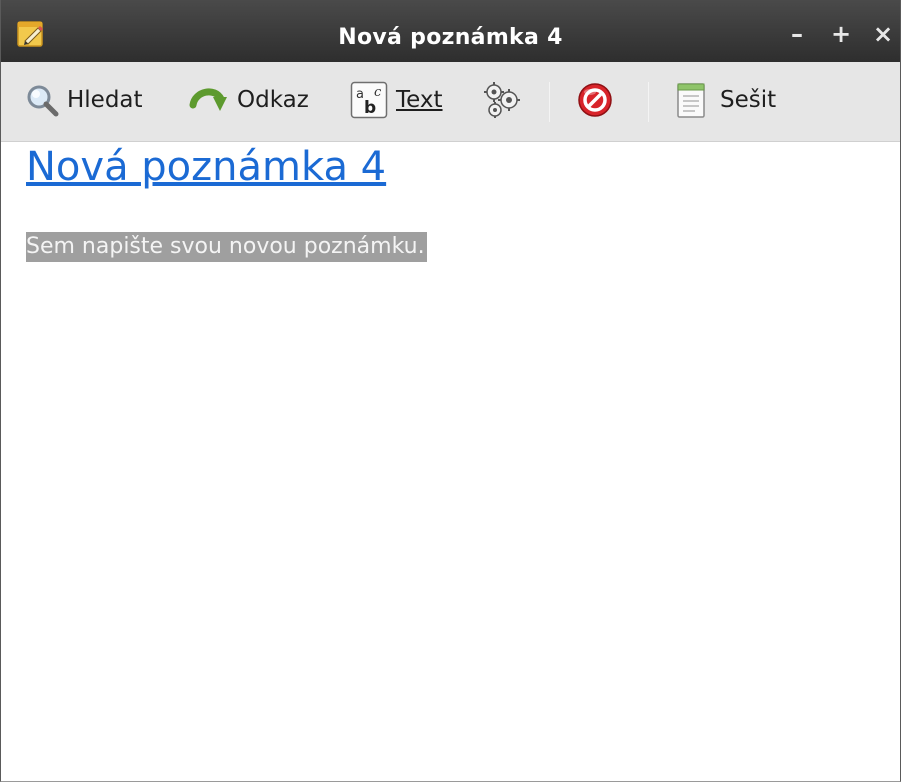 The width and height of the screenshot is (901, 782). Describe the element at coordinates (360, 94) in the screenshot. I see `svg-text: a` at that location.